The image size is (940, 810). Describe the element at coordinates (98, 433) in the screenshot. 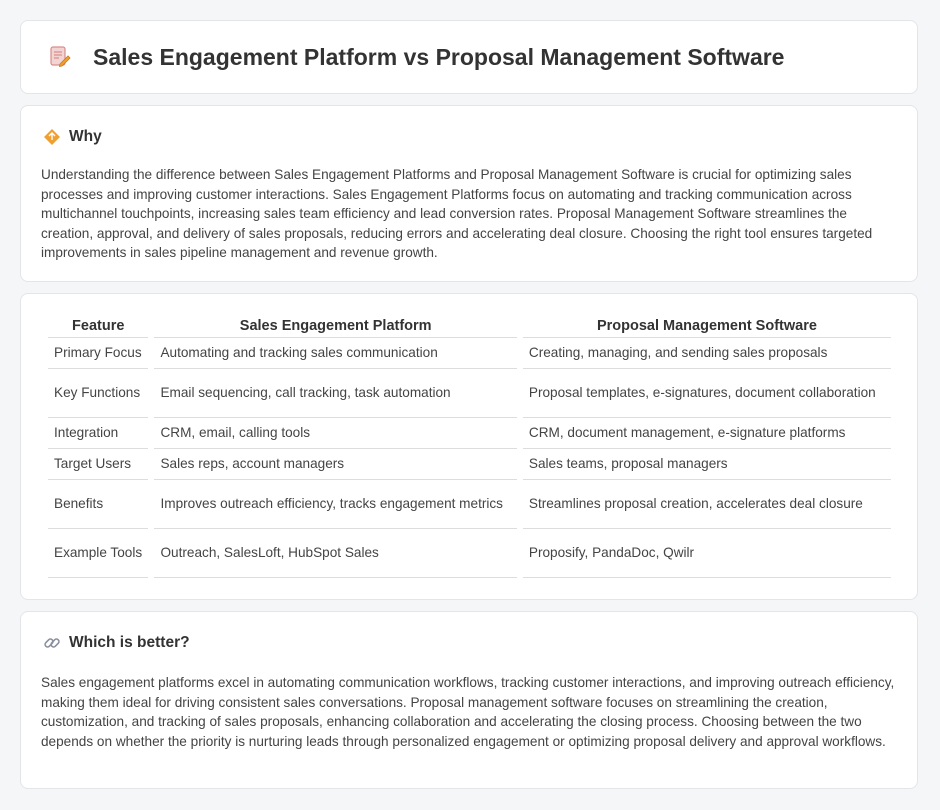

I see `feature-cell: Integration` at that location.